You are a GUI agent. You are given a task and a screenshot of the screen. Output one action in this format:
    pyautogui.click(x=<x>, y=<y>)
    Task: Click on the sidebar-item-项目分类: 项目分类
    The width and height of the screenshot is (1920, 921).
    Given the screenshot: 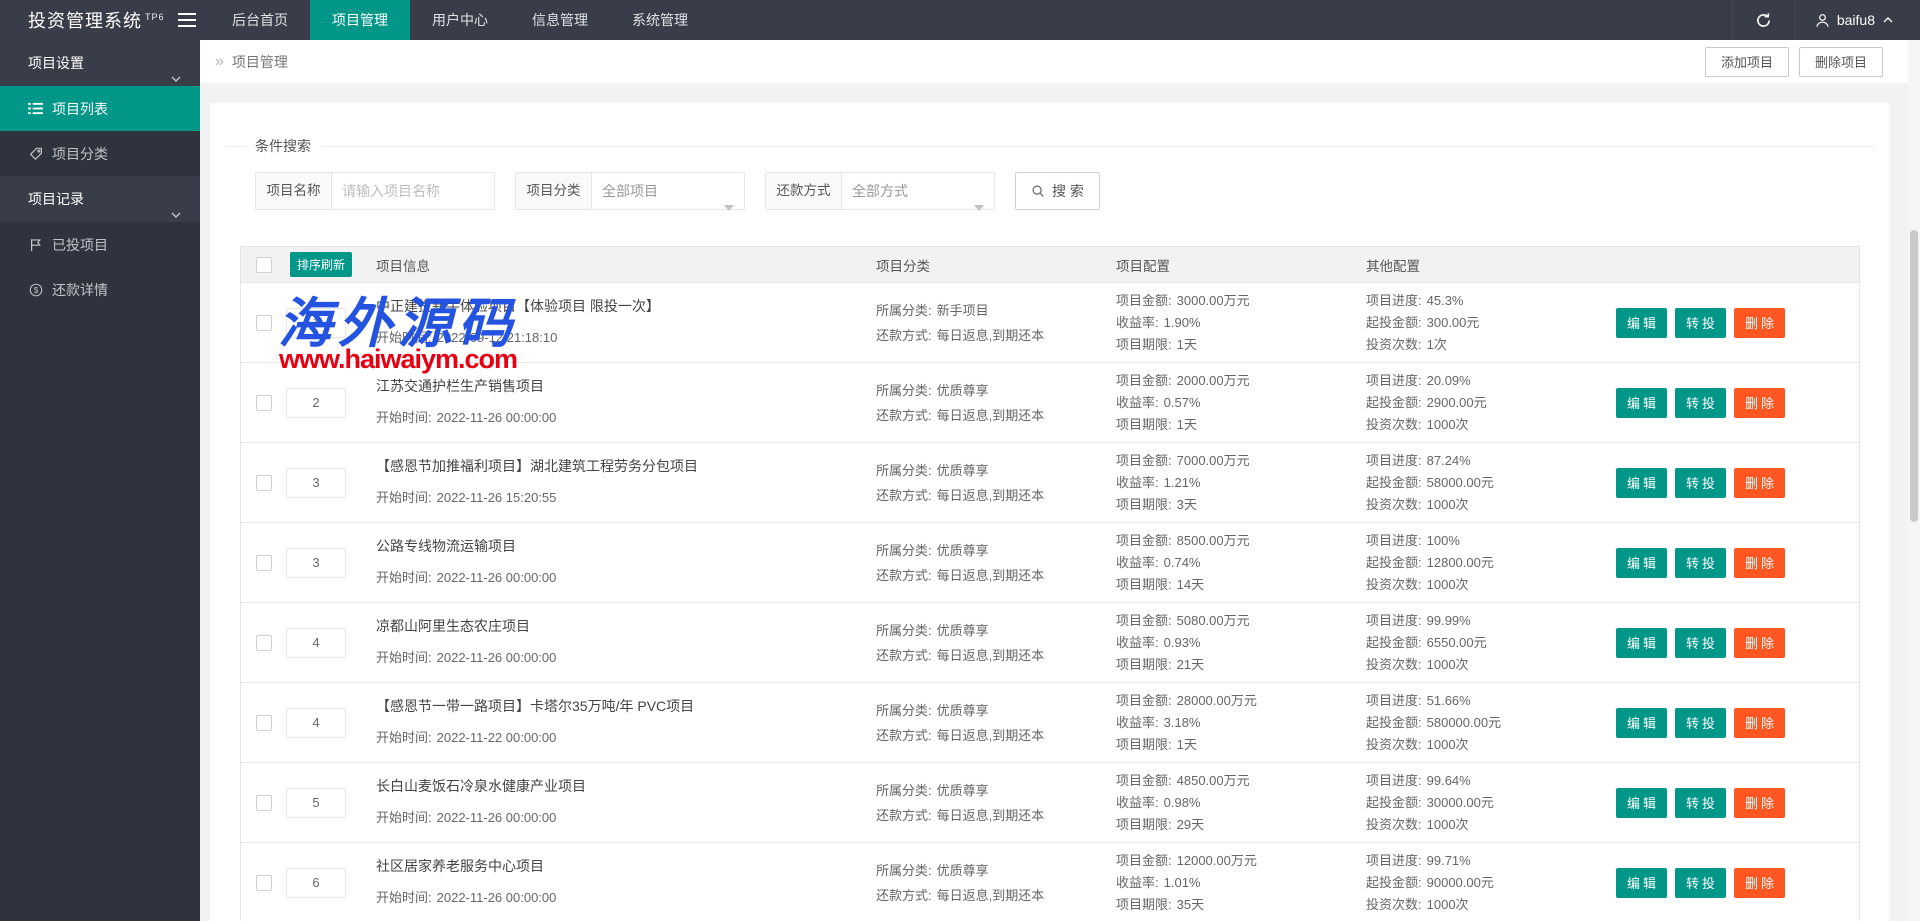 What is the action you would take?
    pyautogui.click(x=100, y=153)
    